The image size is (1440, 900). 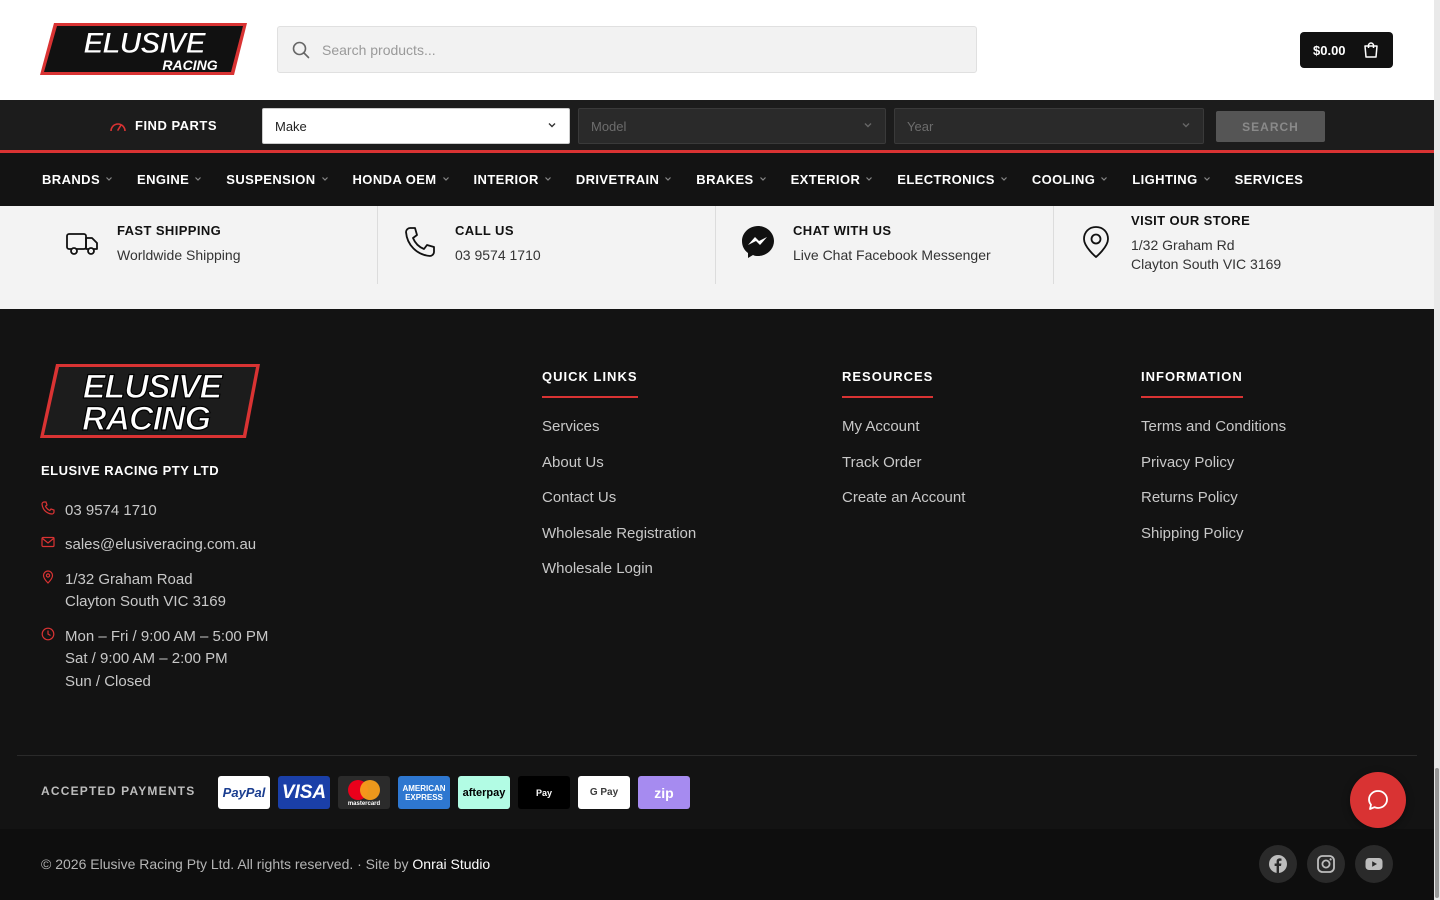 What do you see at coordinates (277, 179) in the screenshot?
I see `nav-item-suspension: SUSPENSION` at bounding box center [277, 179].